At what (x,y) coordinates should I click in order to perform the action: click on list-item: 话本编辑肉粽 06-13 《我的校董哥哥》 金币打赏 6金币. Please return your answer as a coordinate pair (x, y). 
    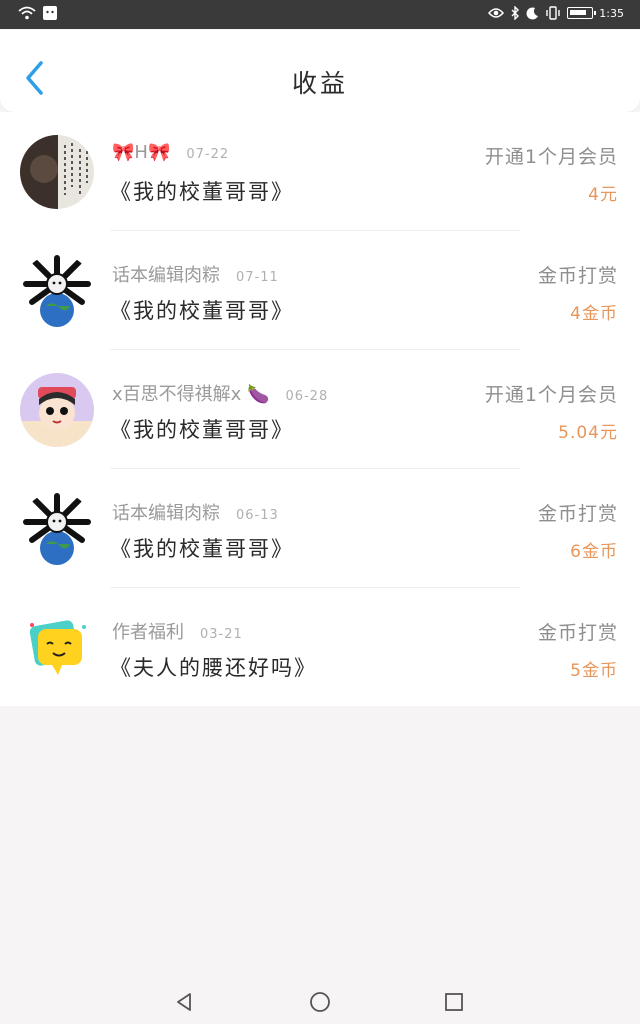
    Looking at the image, I should click on (320, 528).